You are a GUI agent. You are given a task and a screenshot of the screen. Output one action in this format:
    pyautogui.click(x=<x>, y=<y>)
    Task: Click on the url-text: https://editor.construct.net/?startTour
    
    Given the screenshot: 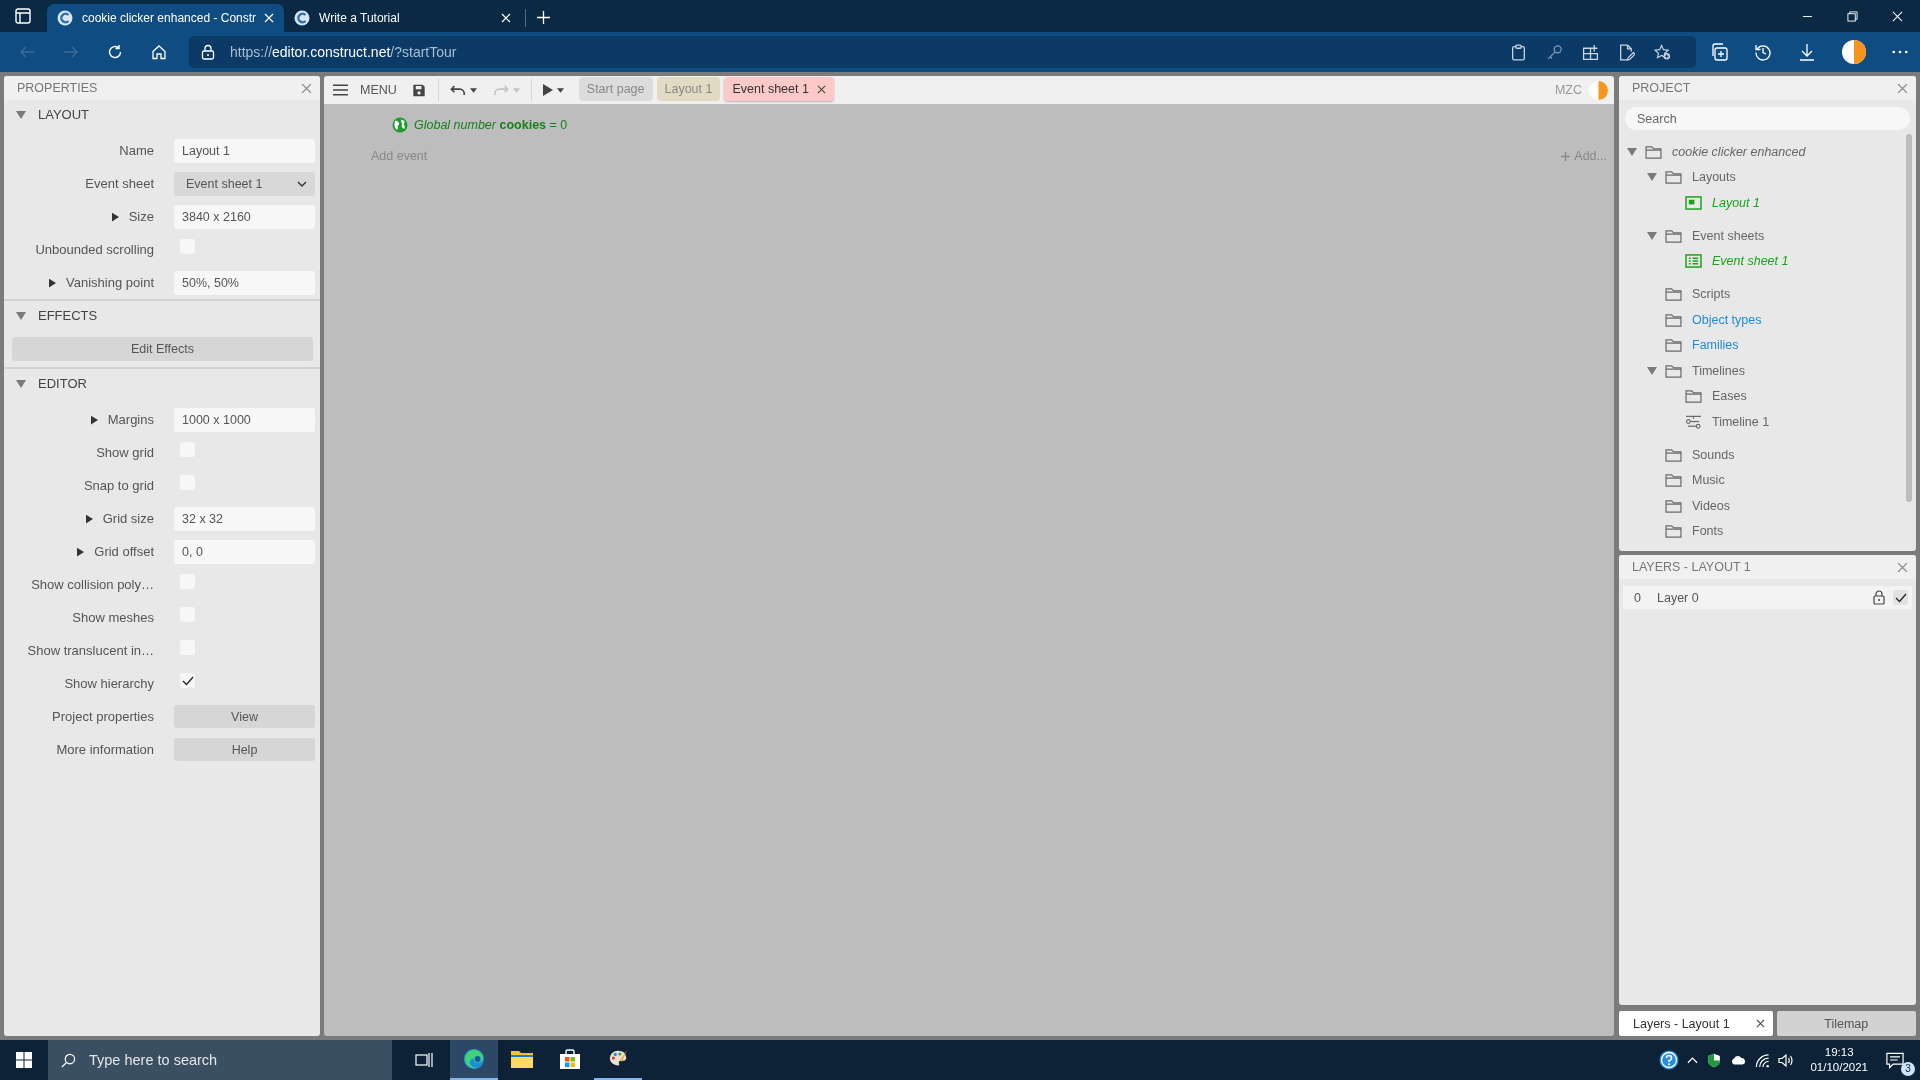 What is the action you would take?
    pyautogui.click(x=343, y=52)
    